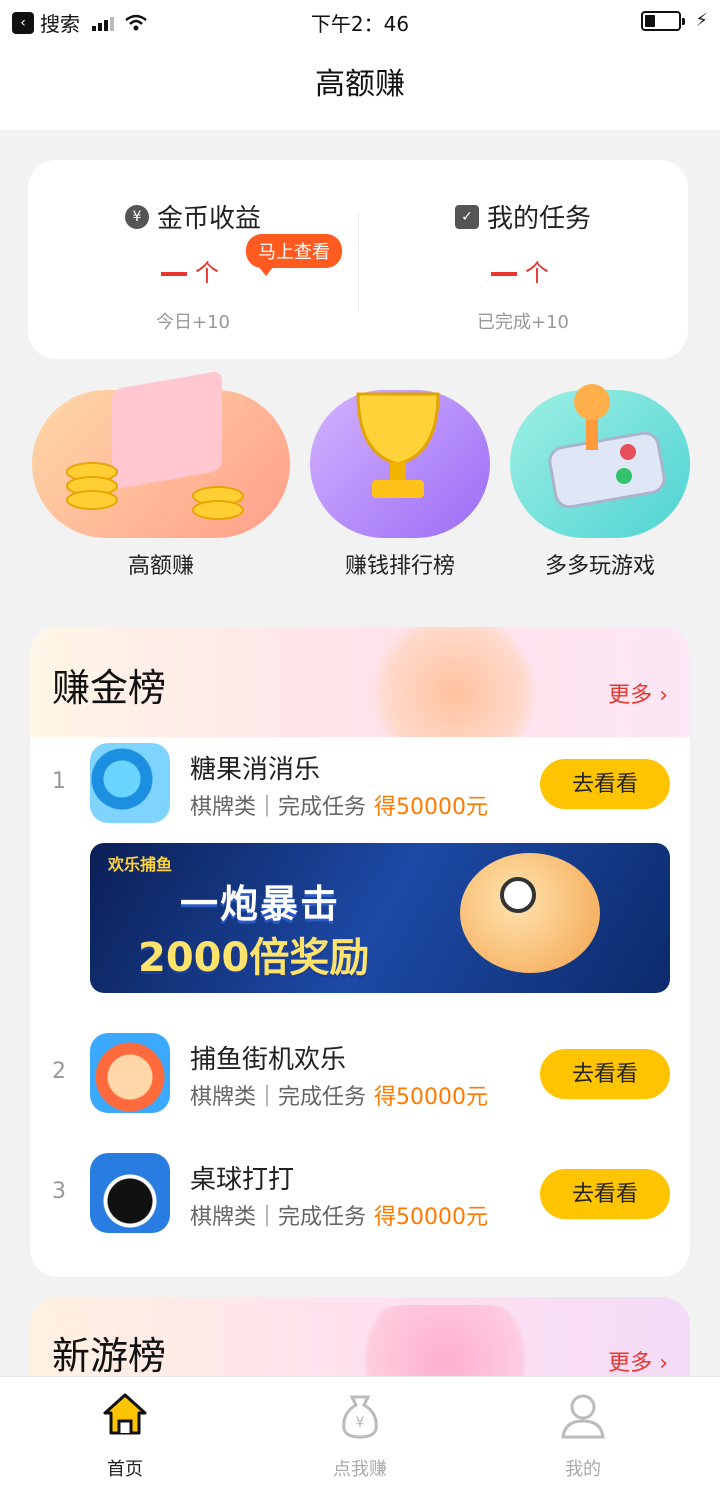 The image size is (720, 1486). What do you see at coordinates (583, 1416) in the screenshot?
I see `user-icon` at bounding box center [583, 1416].